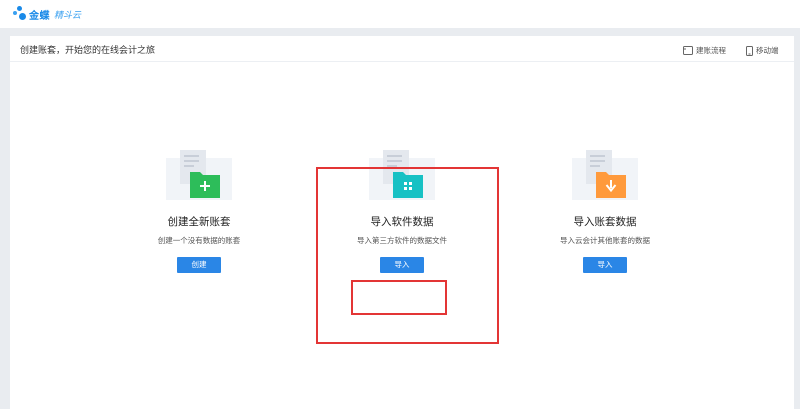  Describe the element at coordinates (402, 49) in the screenshot. I see `panel-header: 创建账套，开始您的在线会计之旅 建账流程 移动端` at that location.